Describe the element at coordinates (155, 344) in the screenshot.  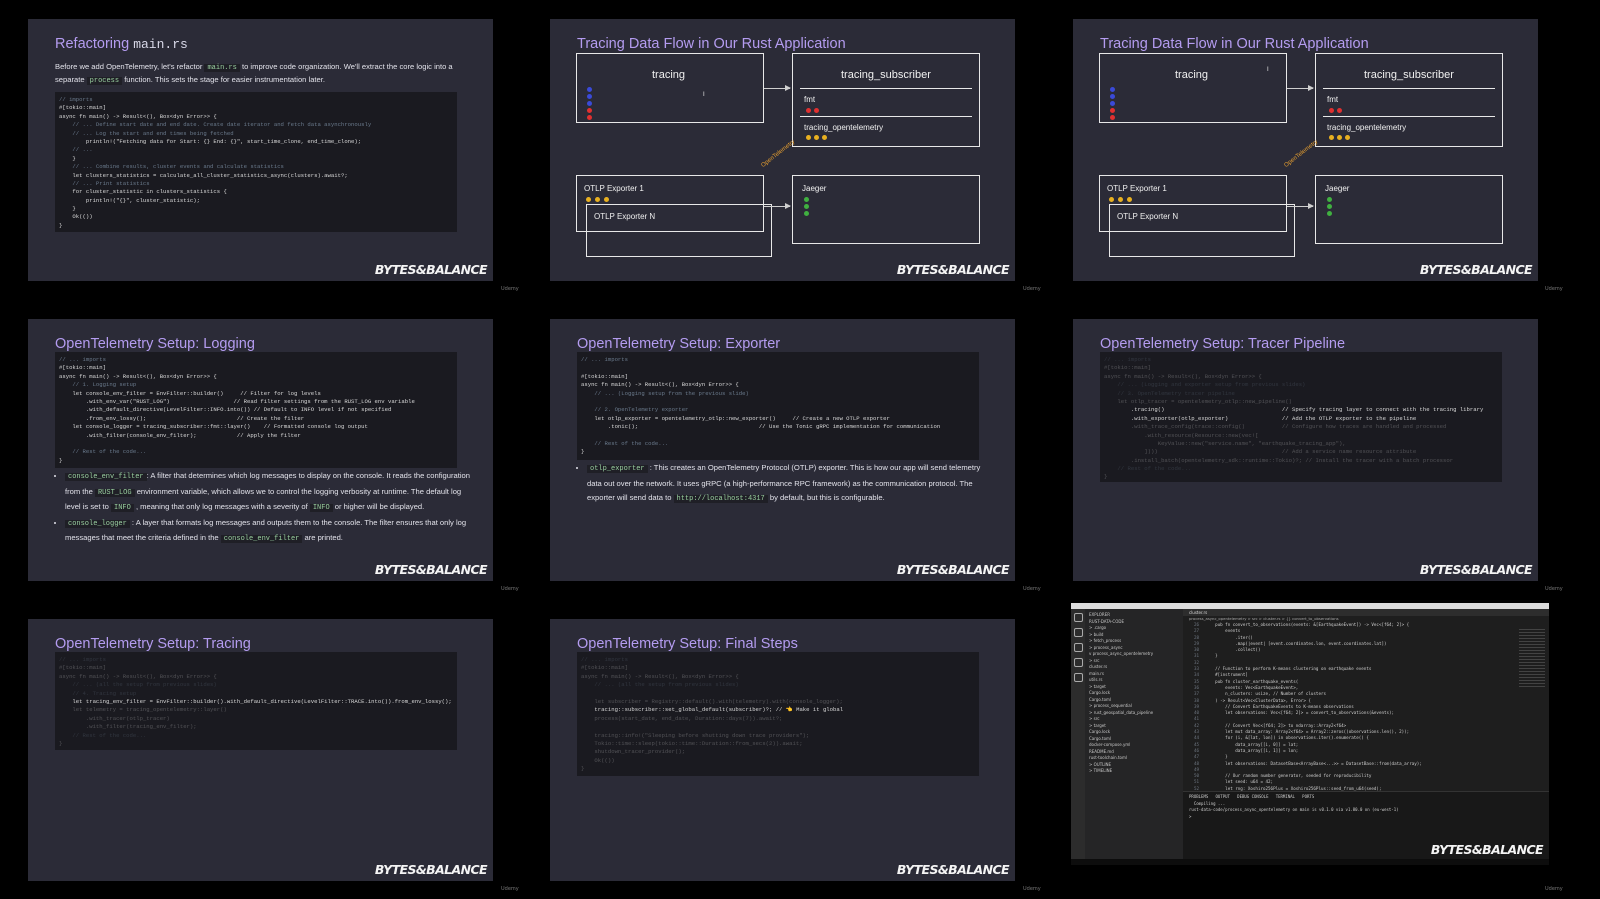
I see `slide-title: OpenTelemetry Setup: Logging` at that location.